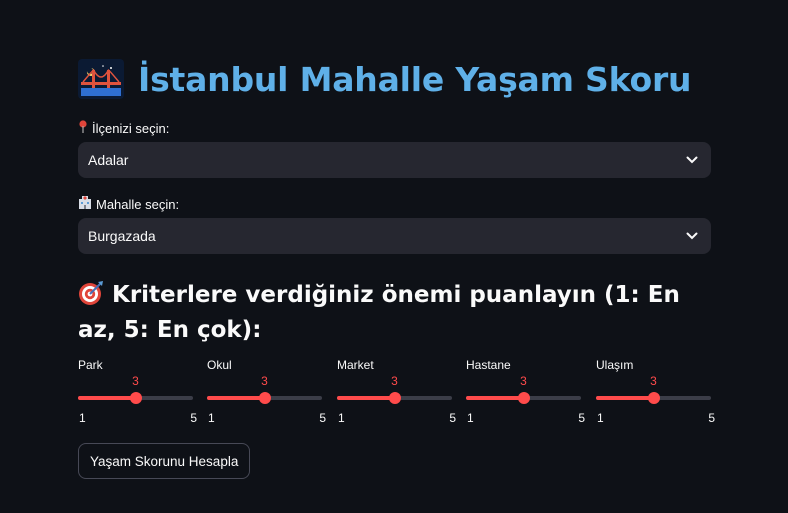 Image resolution: width=788 pixels, height=513 pixels. I want to click on slider-label: Okul, so click(219, 365).